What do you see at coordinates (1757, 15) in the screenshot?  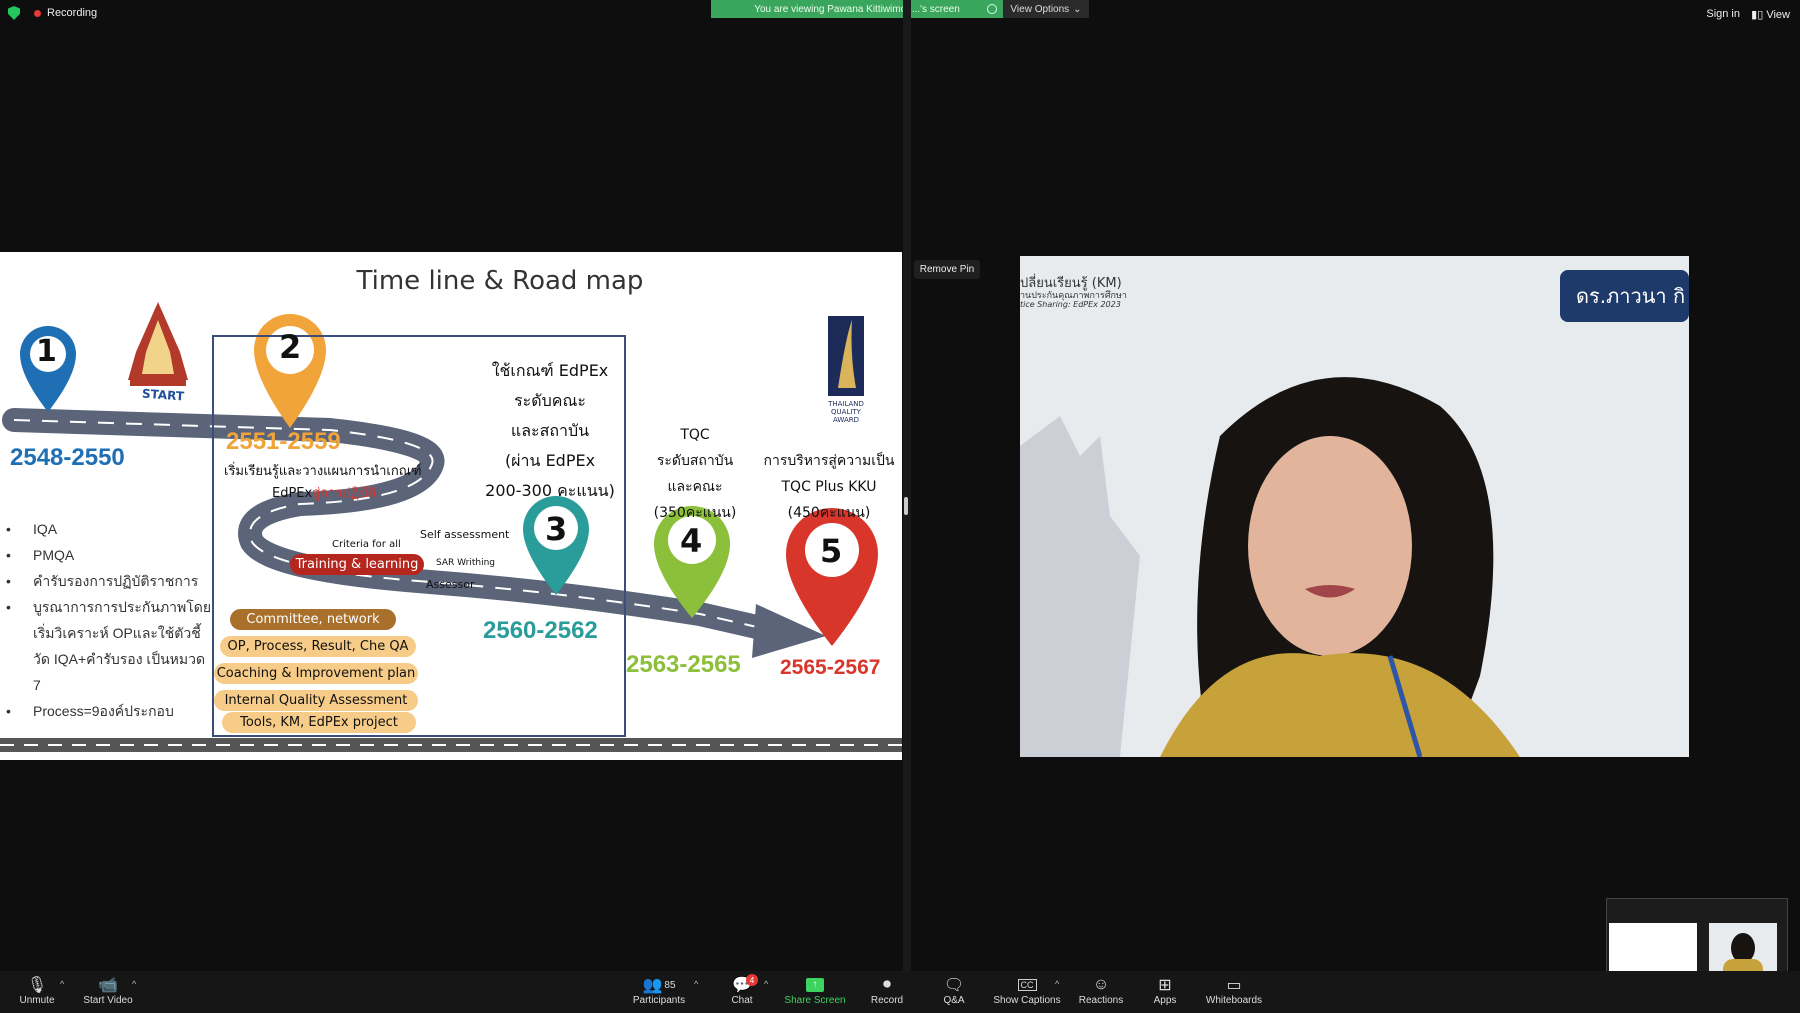 I see `grid-icon: ▮▯` at bounding box center [1757, 15].